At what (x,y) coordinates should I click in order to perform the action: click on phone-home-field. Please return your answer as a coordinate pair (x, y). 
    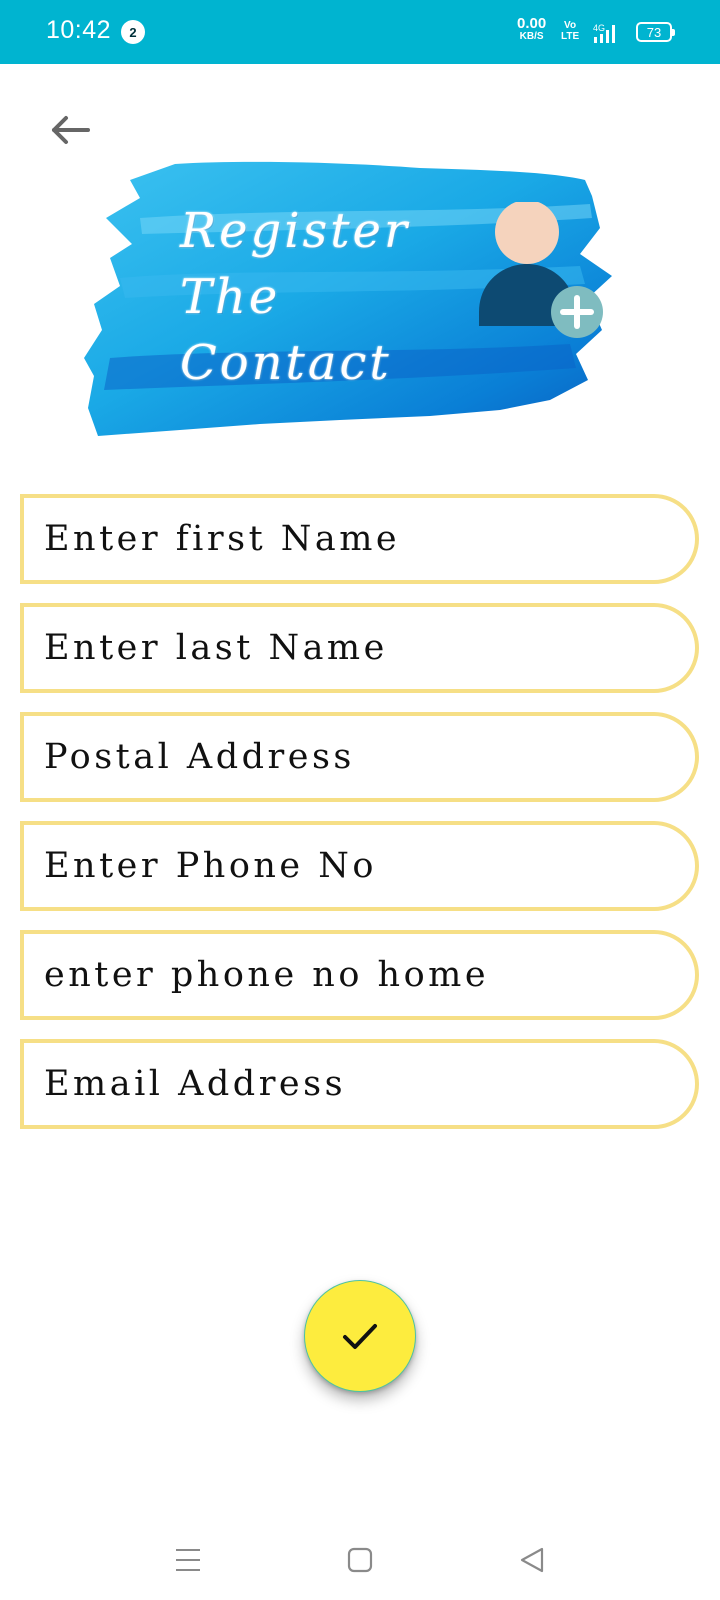
    Looking at the image, I should click on (359, 975).